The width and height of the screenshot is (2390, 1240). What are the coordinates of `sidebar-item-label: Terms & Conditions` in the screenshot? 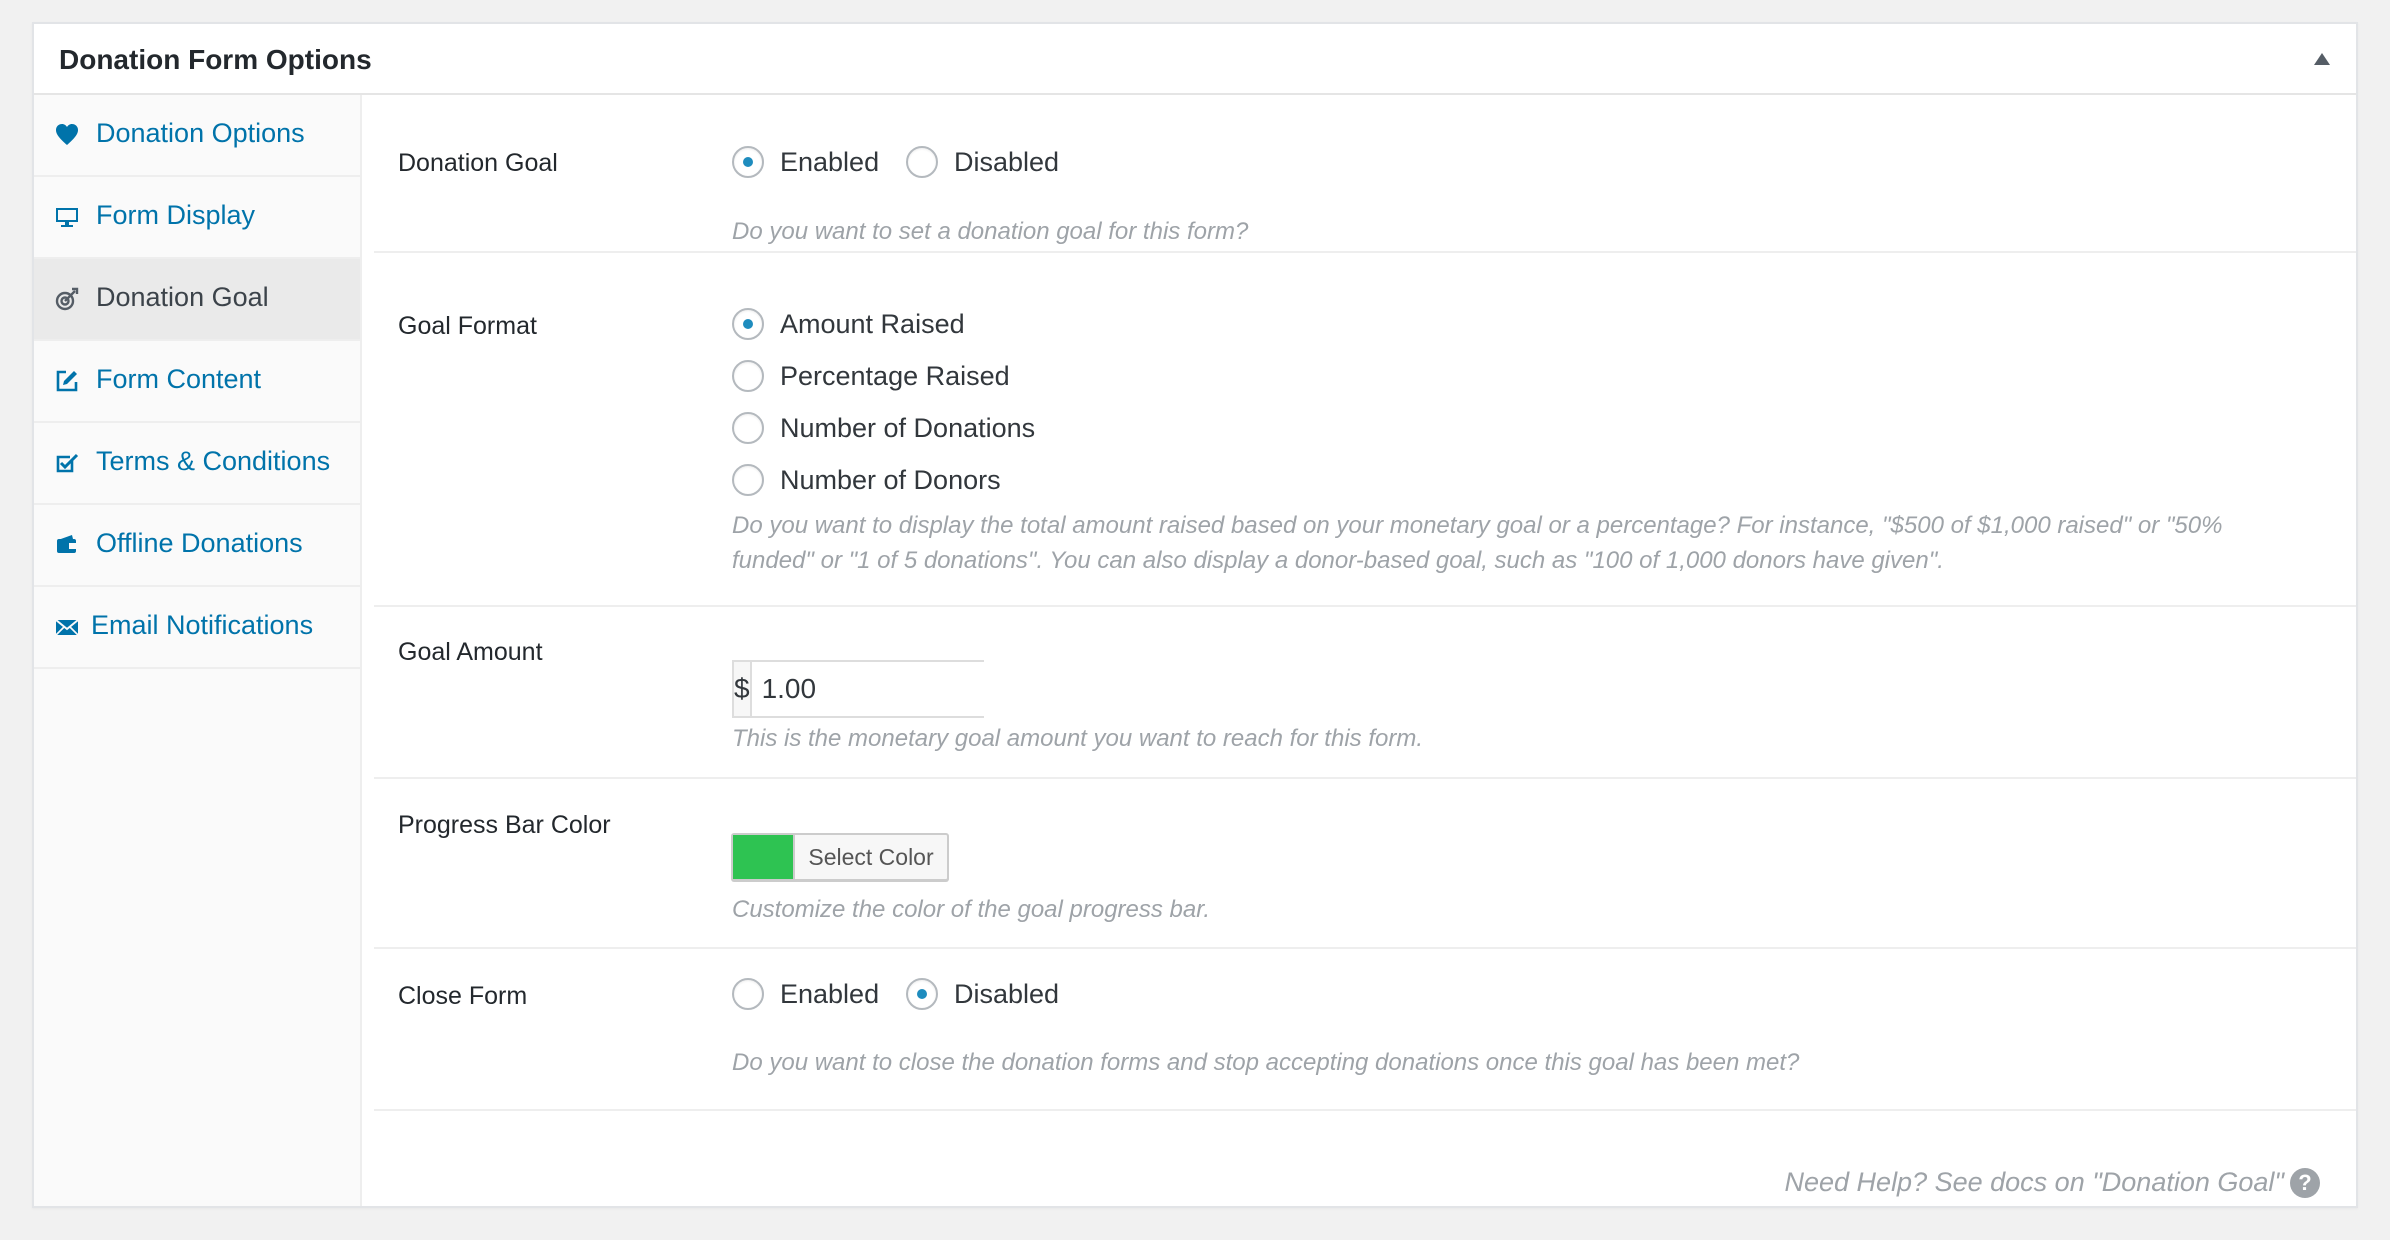 It's located at (213, 461).